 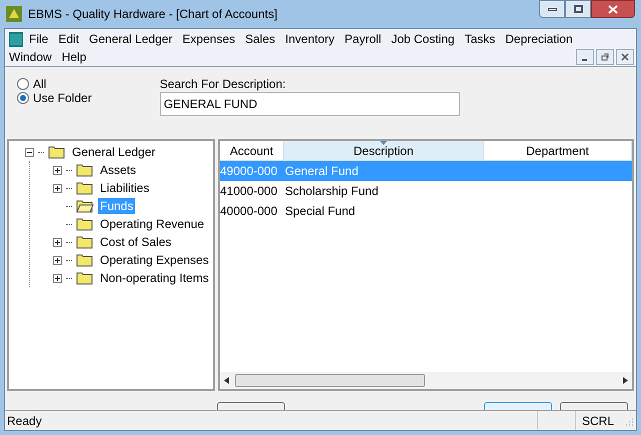 What do you see at coordinates (226, 380) in the screenshot?
I see `scroll-left-icon` at bounding box center [226, 380].